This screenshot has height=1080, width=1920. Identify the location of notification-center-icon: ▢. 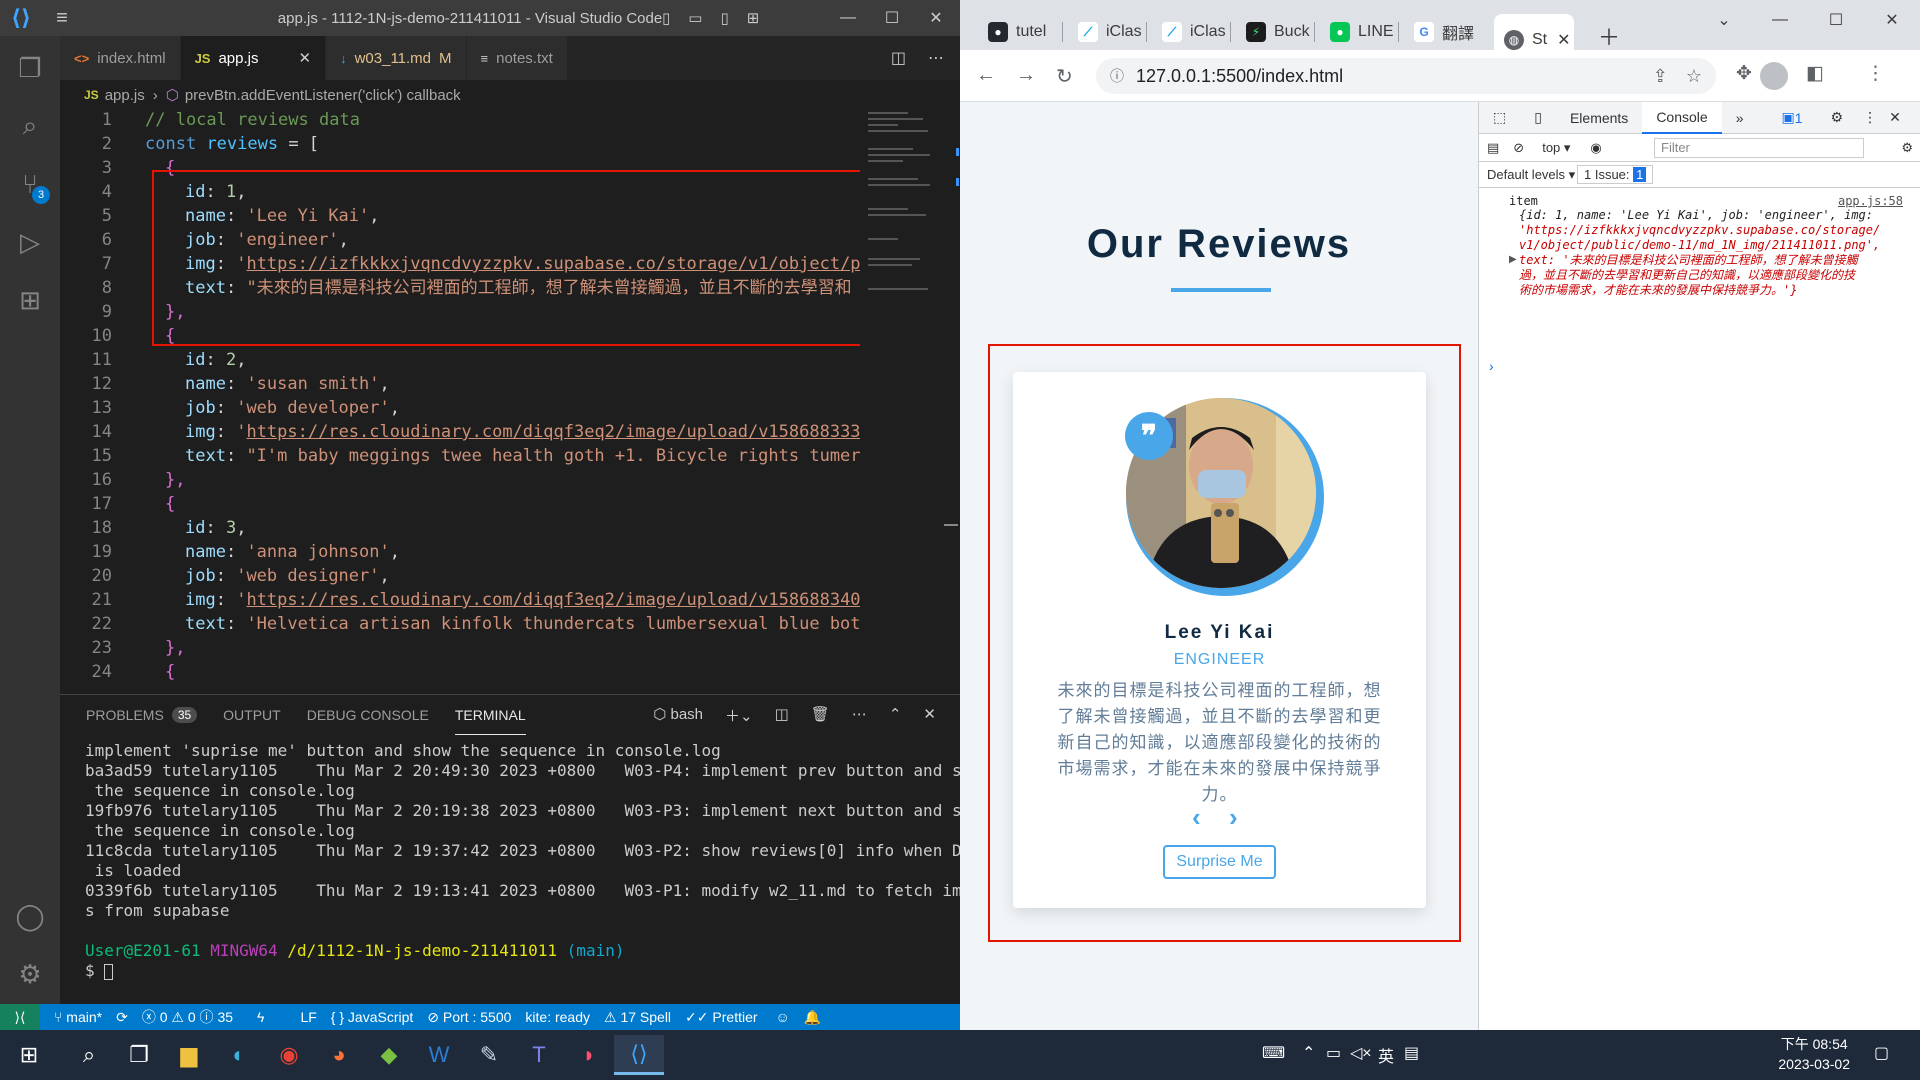
(1881, 1053).